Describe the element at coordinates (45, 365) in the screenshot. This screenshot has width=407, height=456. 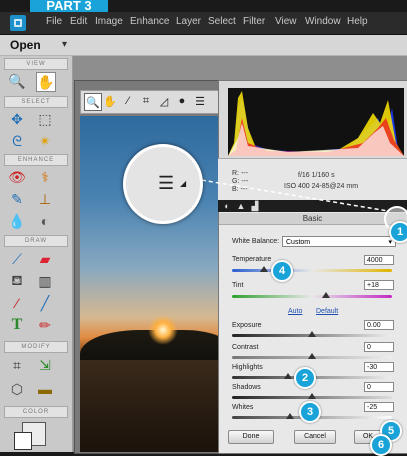
I see `recompose-tool-icon: ⇲` at that location.